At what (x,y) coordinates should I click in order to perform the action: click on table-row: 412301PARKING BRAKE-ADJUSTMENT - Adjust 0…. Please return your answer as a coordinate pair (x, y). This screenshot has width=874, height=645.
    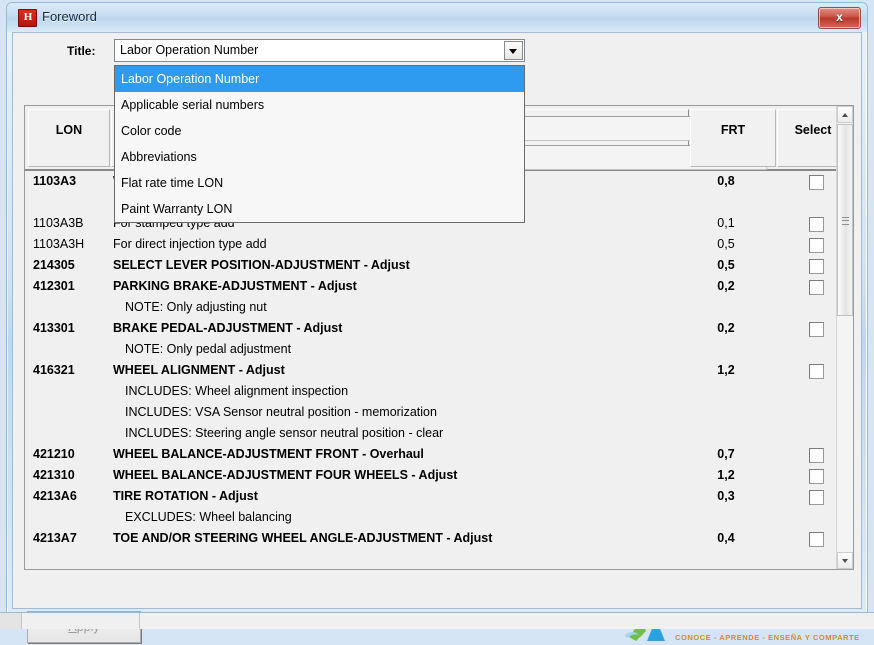
    Looking at the image, I should click on (431, 286).